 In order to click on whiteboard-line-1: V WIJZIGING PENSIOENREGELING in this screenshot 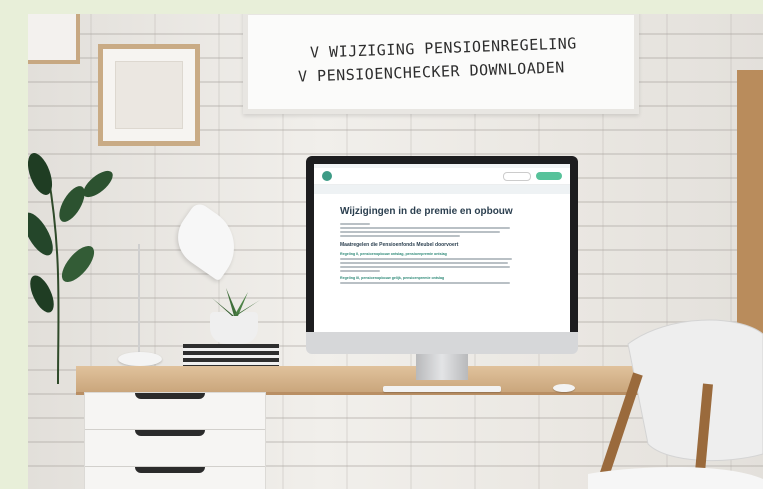, I will do `click(443, 48)`.